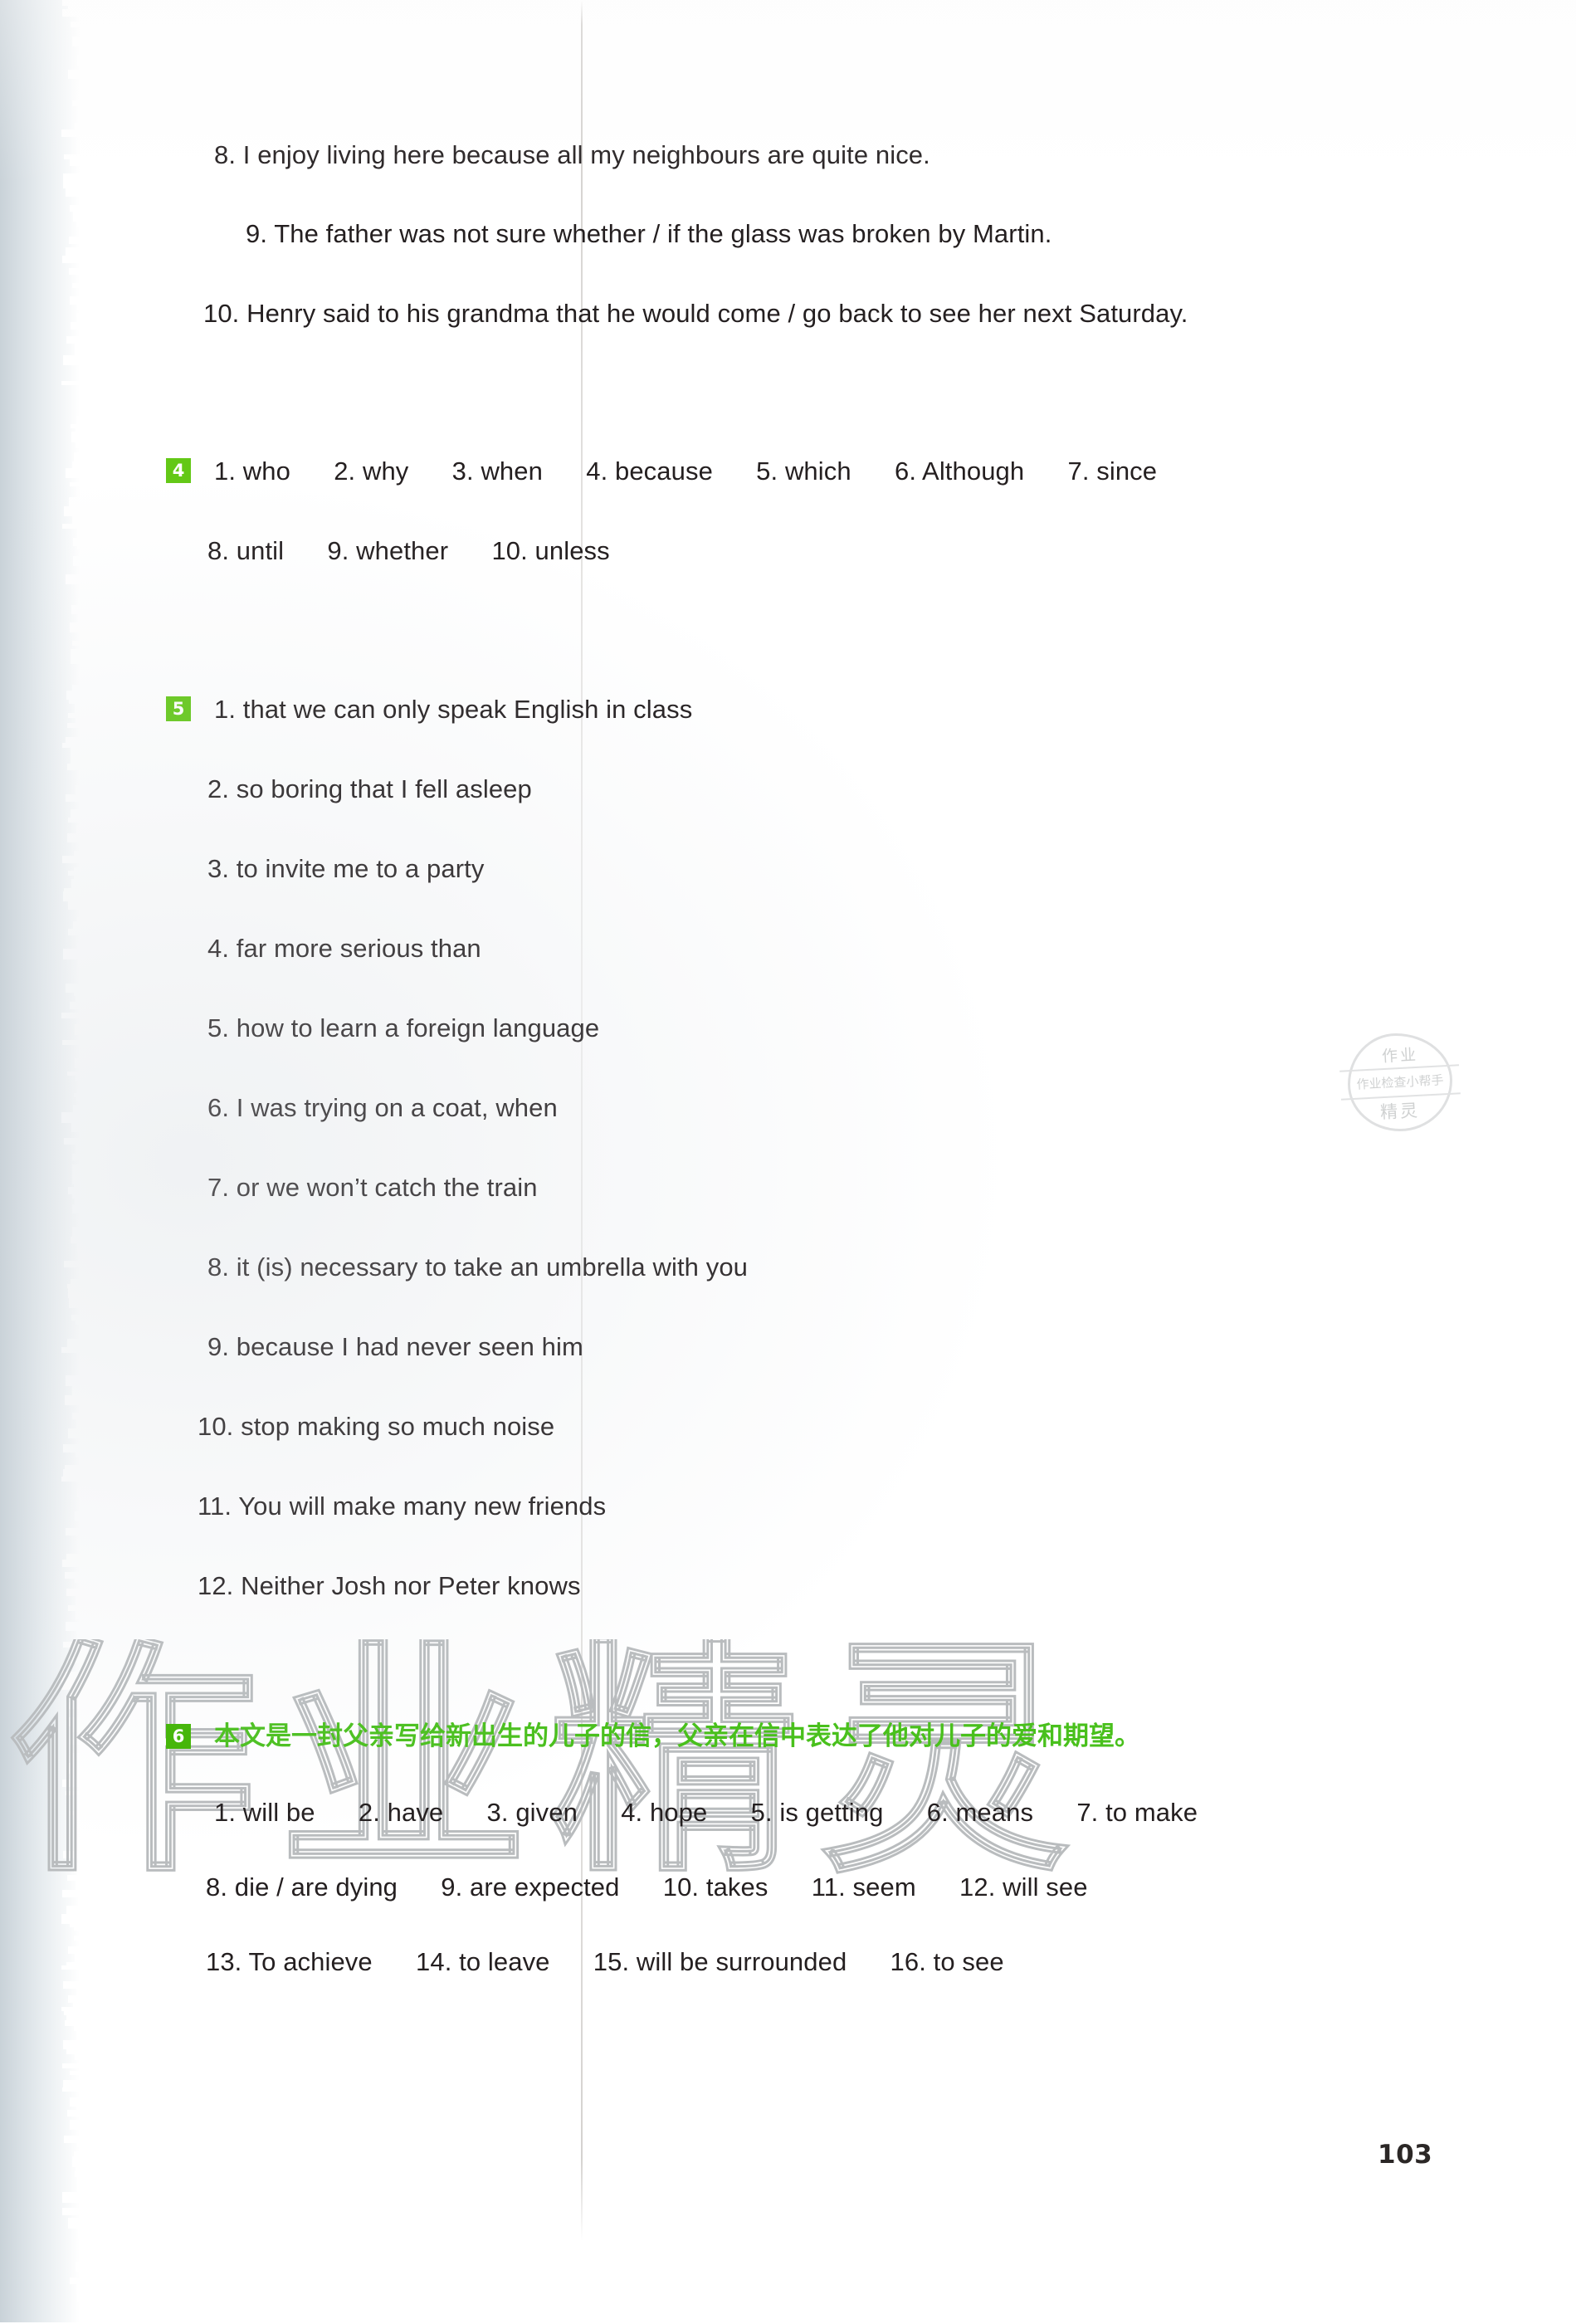  What do you see at coordinates (408, 550) in the screenshot?
I see `section-4-line-2: 8. until 9. whether 10. unless` at bounding box center [408, 550].